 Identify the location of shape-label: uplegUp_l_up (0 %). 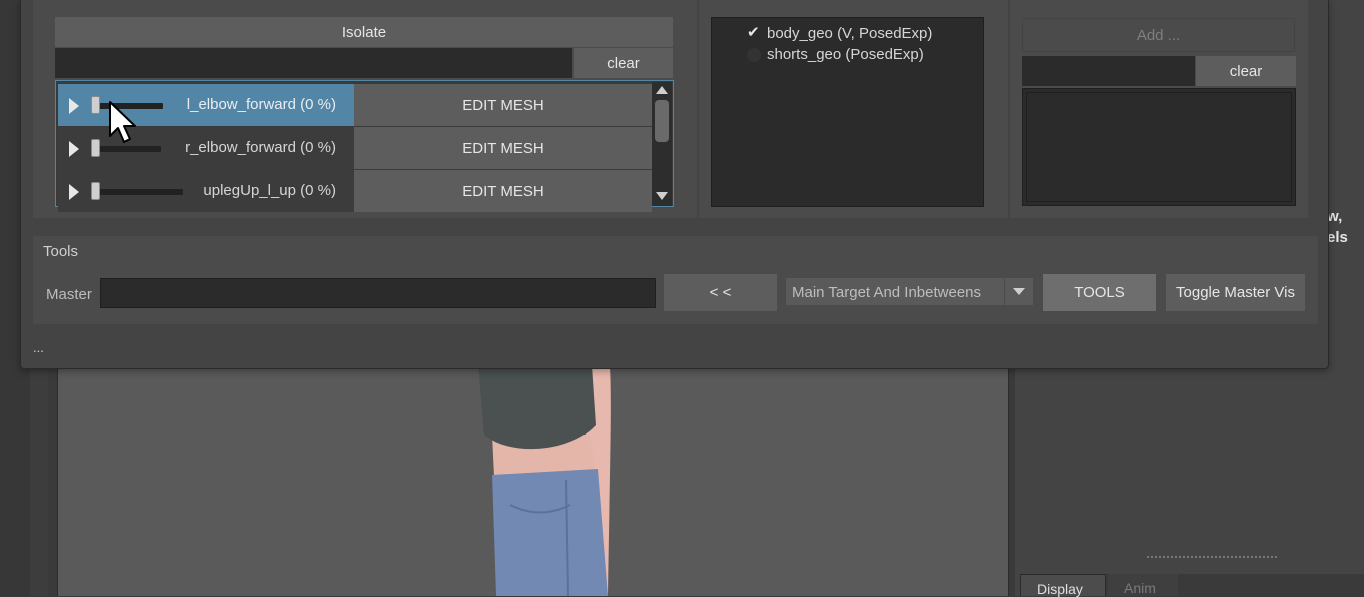
(269, 190).